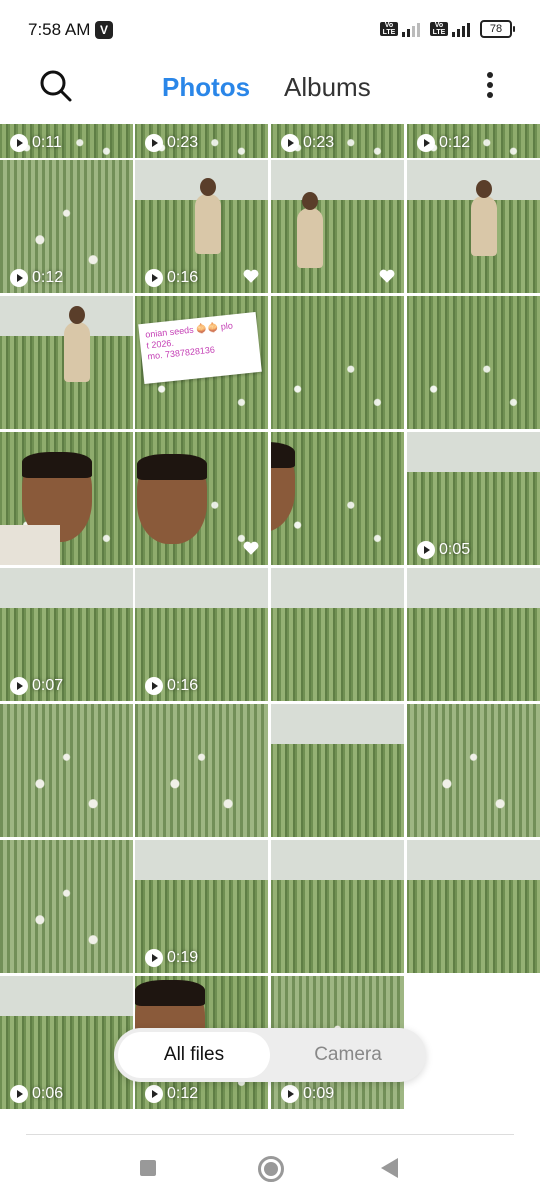 The height and width of the screenshot is (1200, 540). What do you see at coordinates (490, 87) in the screenshot?
I see `more-vertical-icon` at bounding box center [490, 87].